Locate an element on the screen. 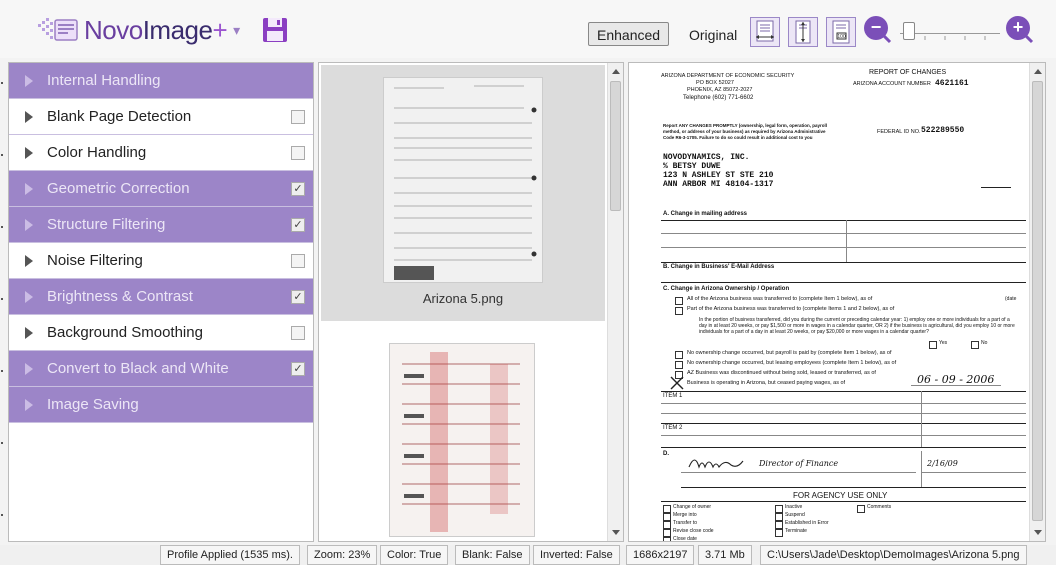 The image size is (1056, 565). toolbar: NovoImage+ ▾ Enhanced Original 100 − + is located at coordinates (528, 29).